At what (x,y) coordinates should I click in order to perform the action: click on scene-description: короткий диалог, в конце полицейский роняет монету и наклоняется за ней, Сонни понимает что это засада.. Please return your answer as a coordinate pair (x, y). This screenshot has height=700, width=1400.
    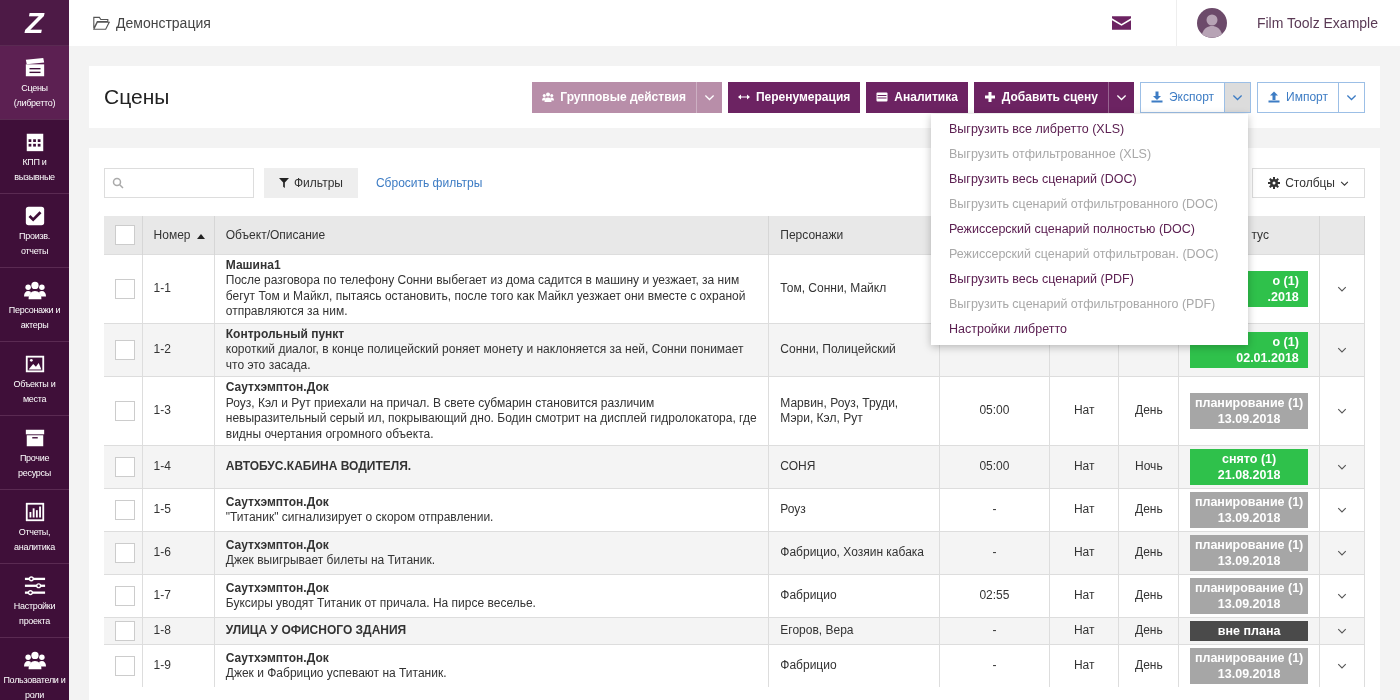
    Looking at the image, I should click on (485, 357).